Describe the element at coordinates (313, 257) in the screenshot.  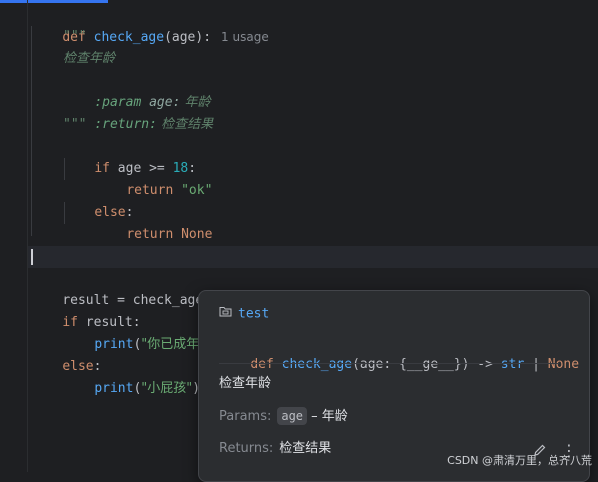
I see `current-line-highlight` at that location.